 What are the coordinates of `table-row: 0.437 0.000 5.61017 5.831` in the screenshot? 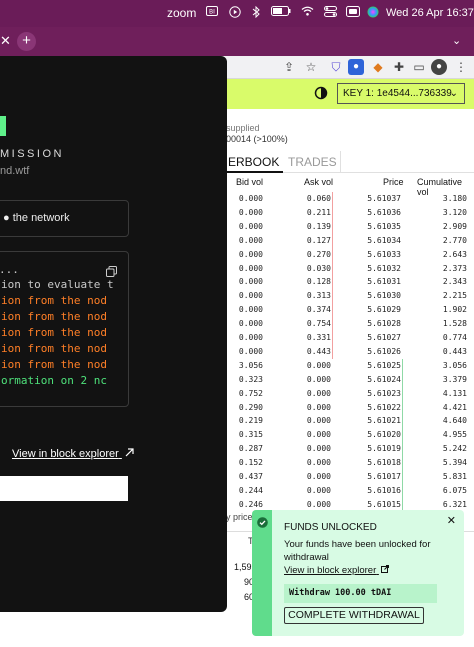 It's located at (349, 477).